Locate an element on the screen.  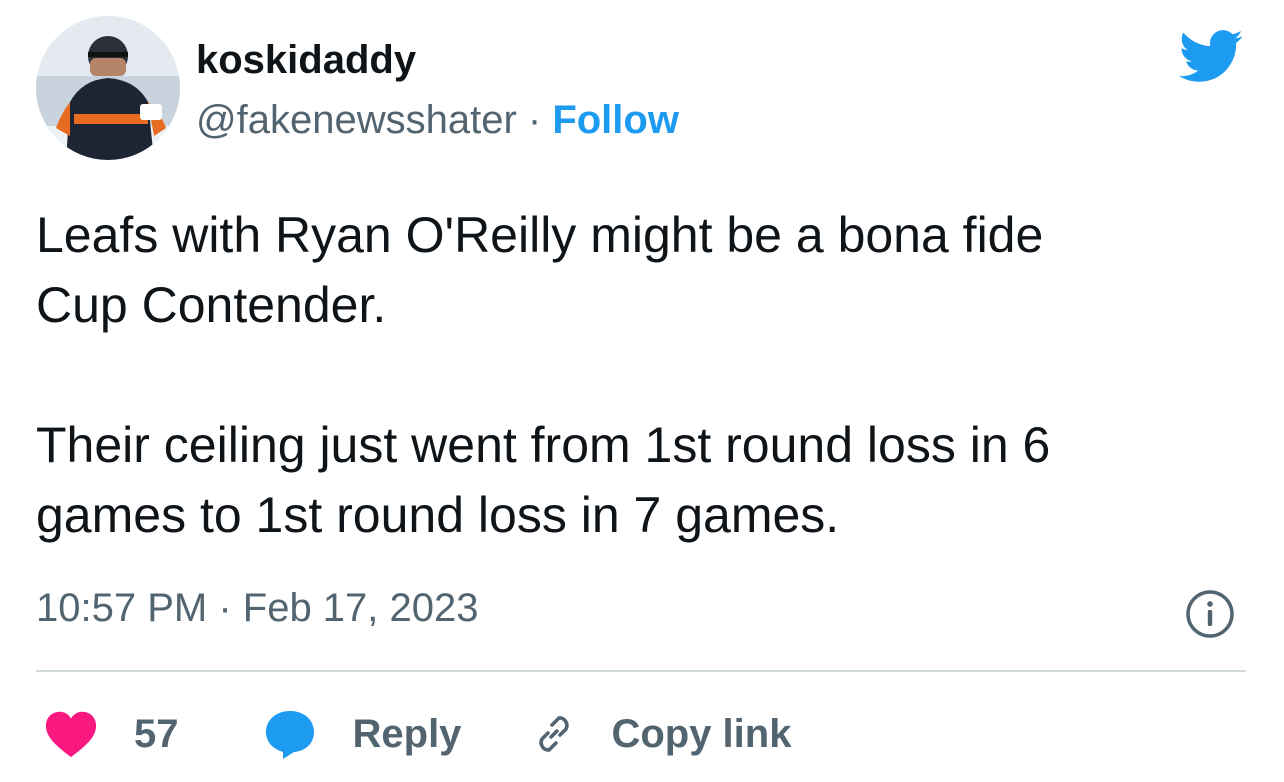
speech-bubble-icon is located at coordinates (289, 735).